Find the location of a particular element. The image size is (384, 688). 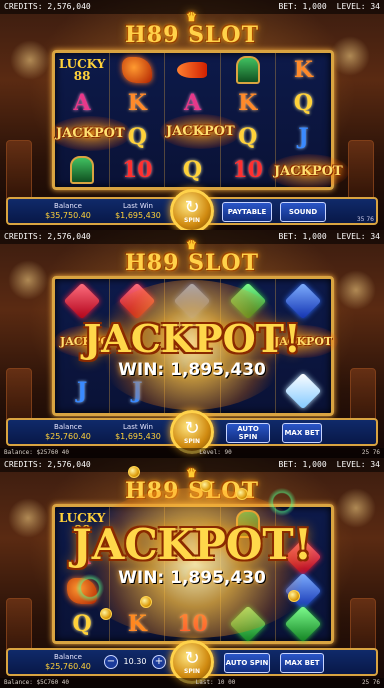

bottom-status-bar: Balance: $5C760 40 Last: 10 00 25 76 is located at coordinates (192, 683).